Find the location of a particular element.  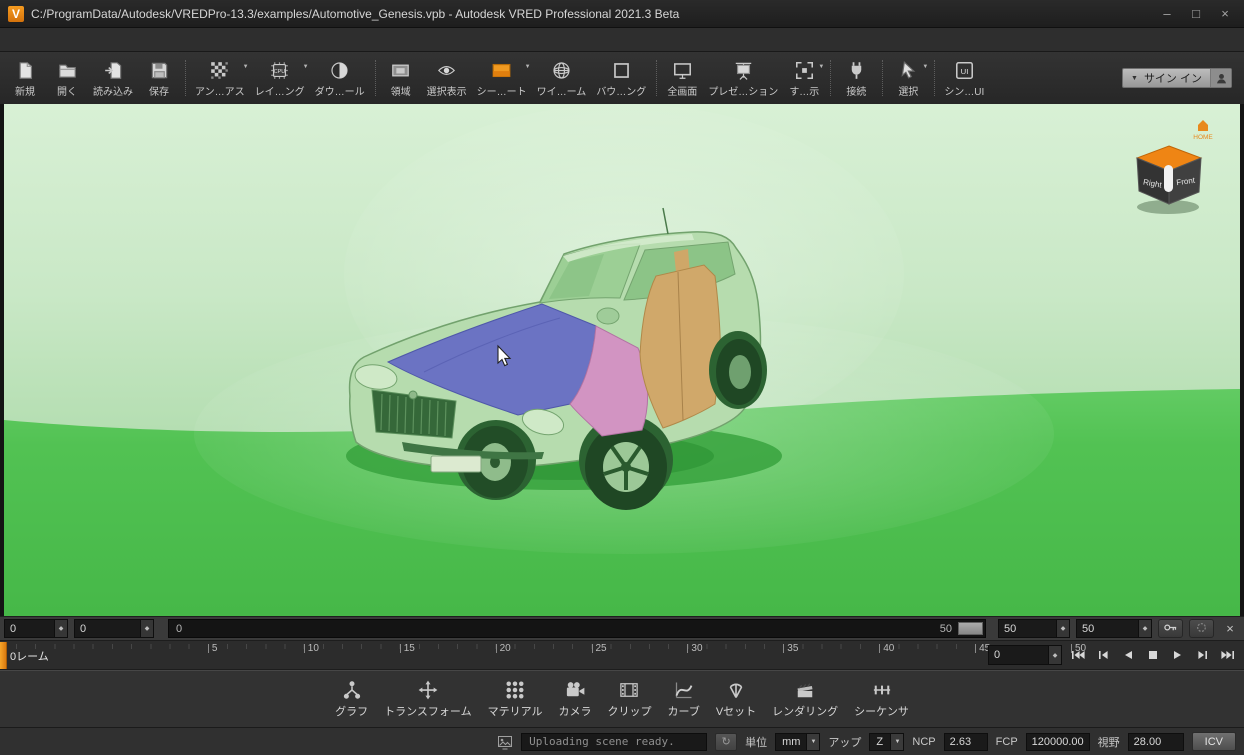

toolbar-button-label: アン…アス is located at coordinates (220, 92).